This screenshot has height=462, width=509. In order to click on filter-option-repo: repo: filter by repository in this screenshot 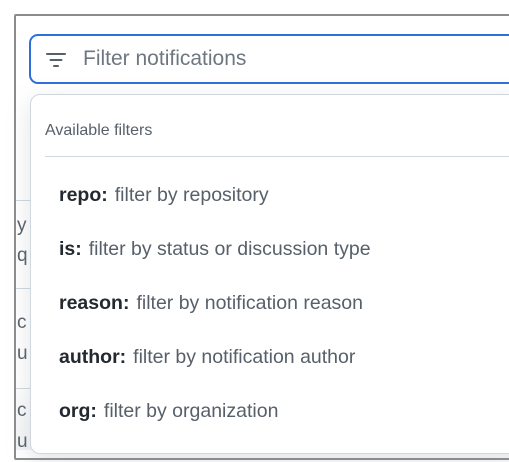, I will do `click(164, 195)`.